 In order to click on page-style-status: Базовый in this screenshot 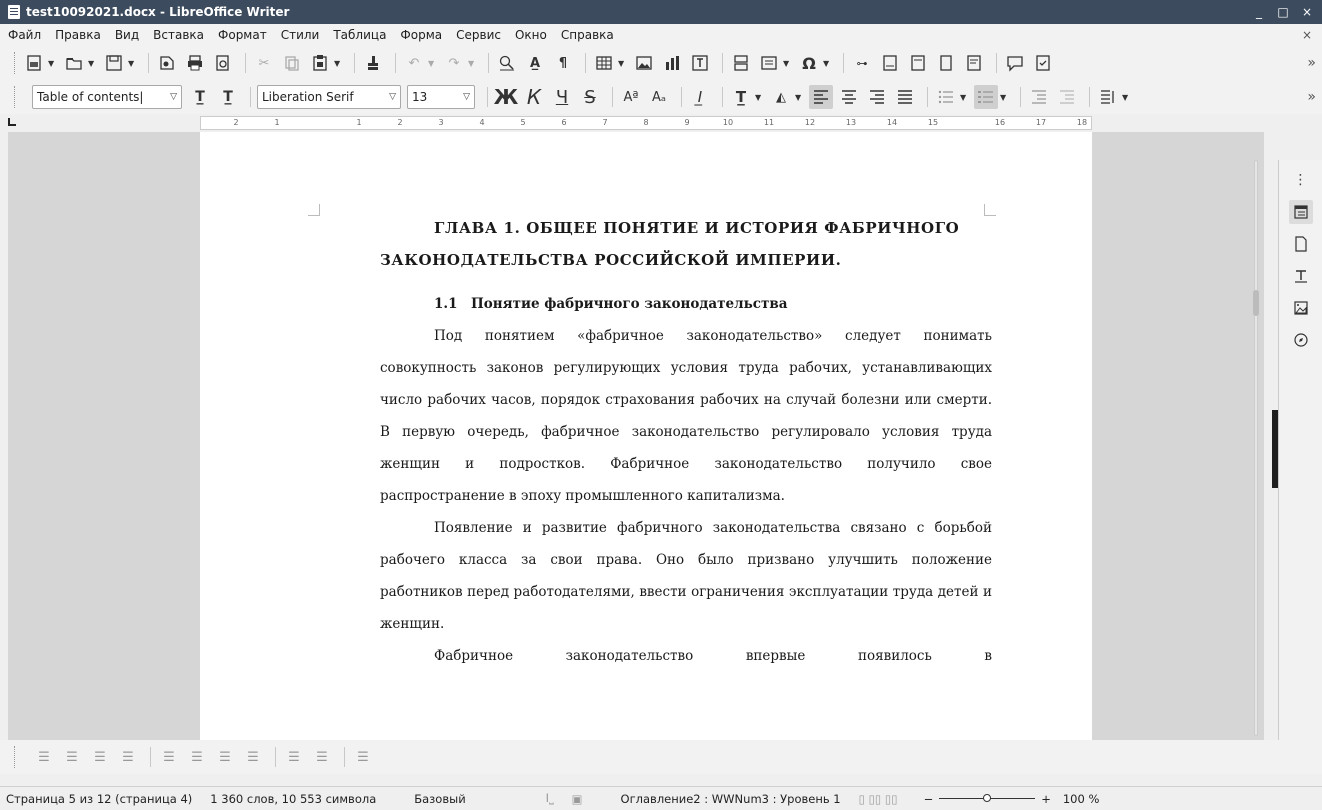, I will do `click(439, 799)`.